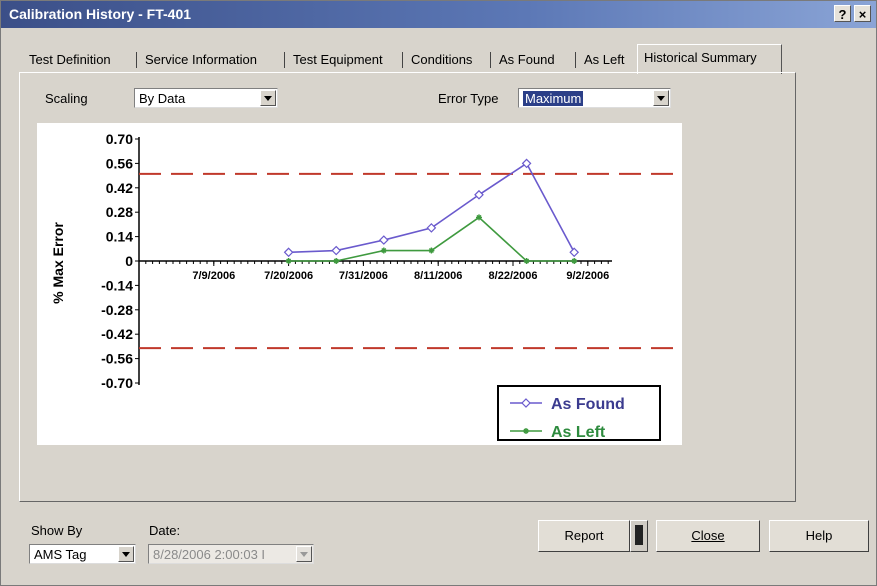  Describe the element at coordinates (213, 276) in the screenshot. I see `x-tick-label: 7/9/2006` at that location.